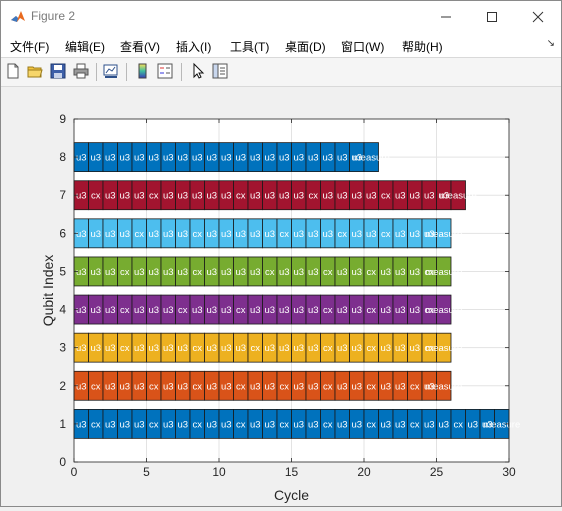  Describe the element at coordinates (13, 71) in the screenshot. I see `new-figure-icon` at that location.